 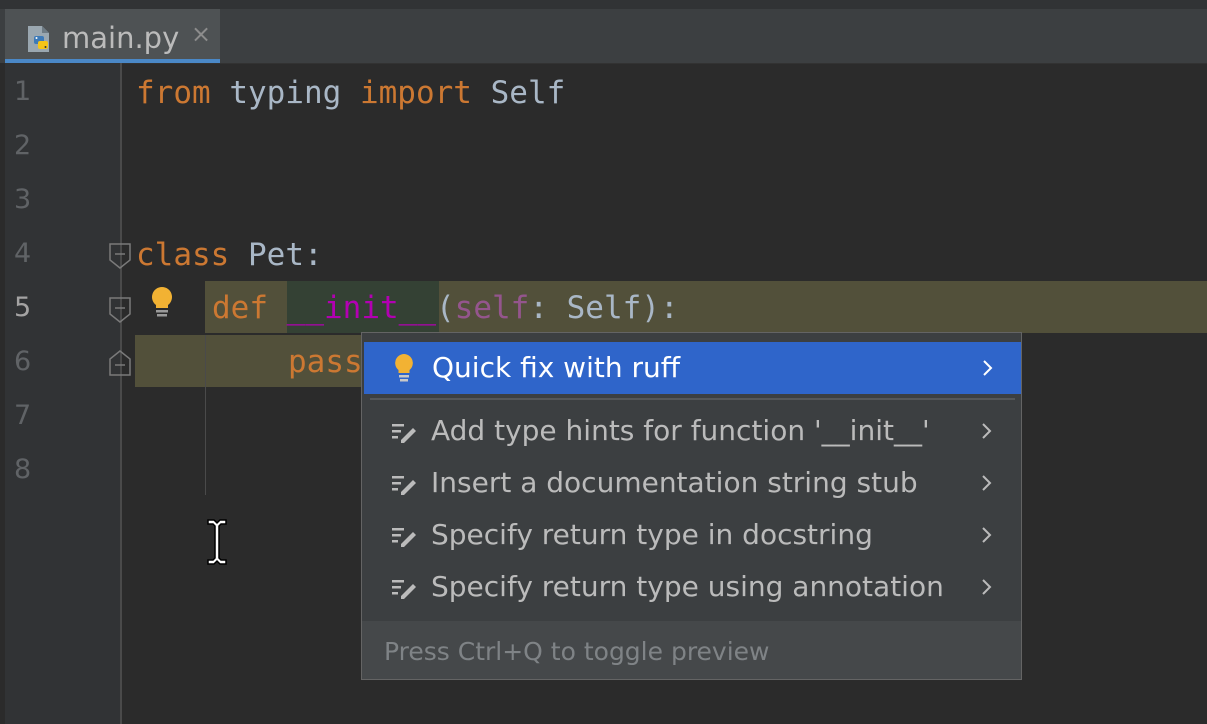 I want to click on popup-item-return-type-annotation: Specify return type using annotation, so click(x=691, y=587).